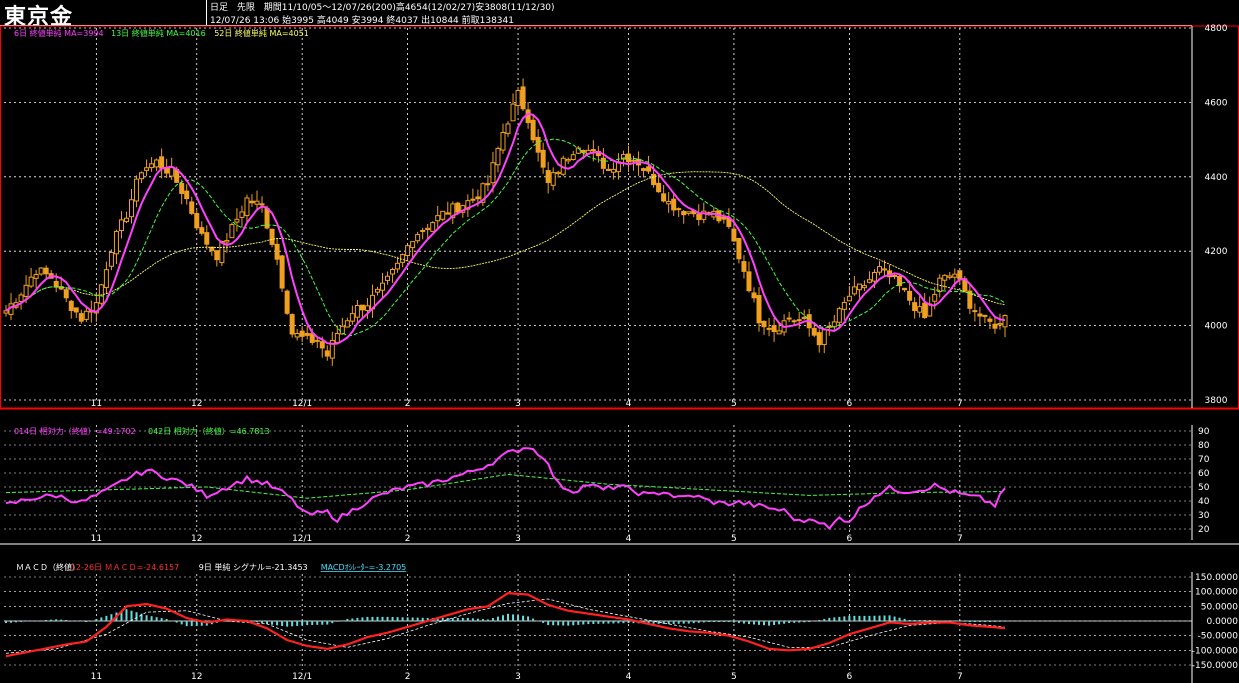 The width and height of the screenshot is (1239, 683). I want to click on rsi-y-tick: 50, so click(1204, 488).